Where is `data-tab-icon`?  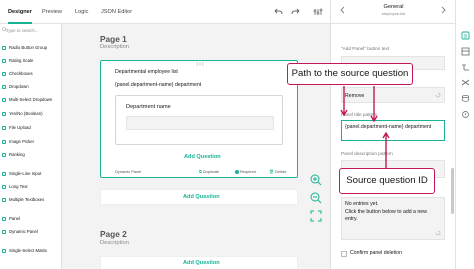
data-tab-icon is located at coordinates (465, 98).